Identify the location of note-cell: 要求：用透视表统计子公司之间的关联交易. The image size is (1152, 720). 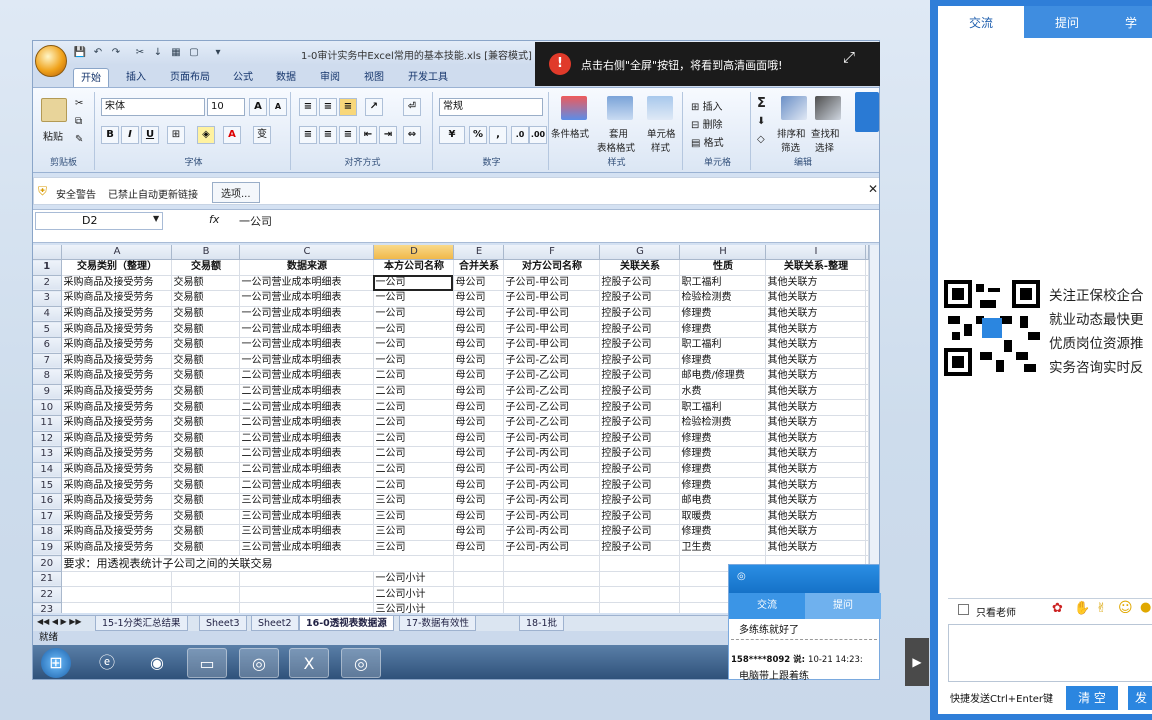
(257, 563).